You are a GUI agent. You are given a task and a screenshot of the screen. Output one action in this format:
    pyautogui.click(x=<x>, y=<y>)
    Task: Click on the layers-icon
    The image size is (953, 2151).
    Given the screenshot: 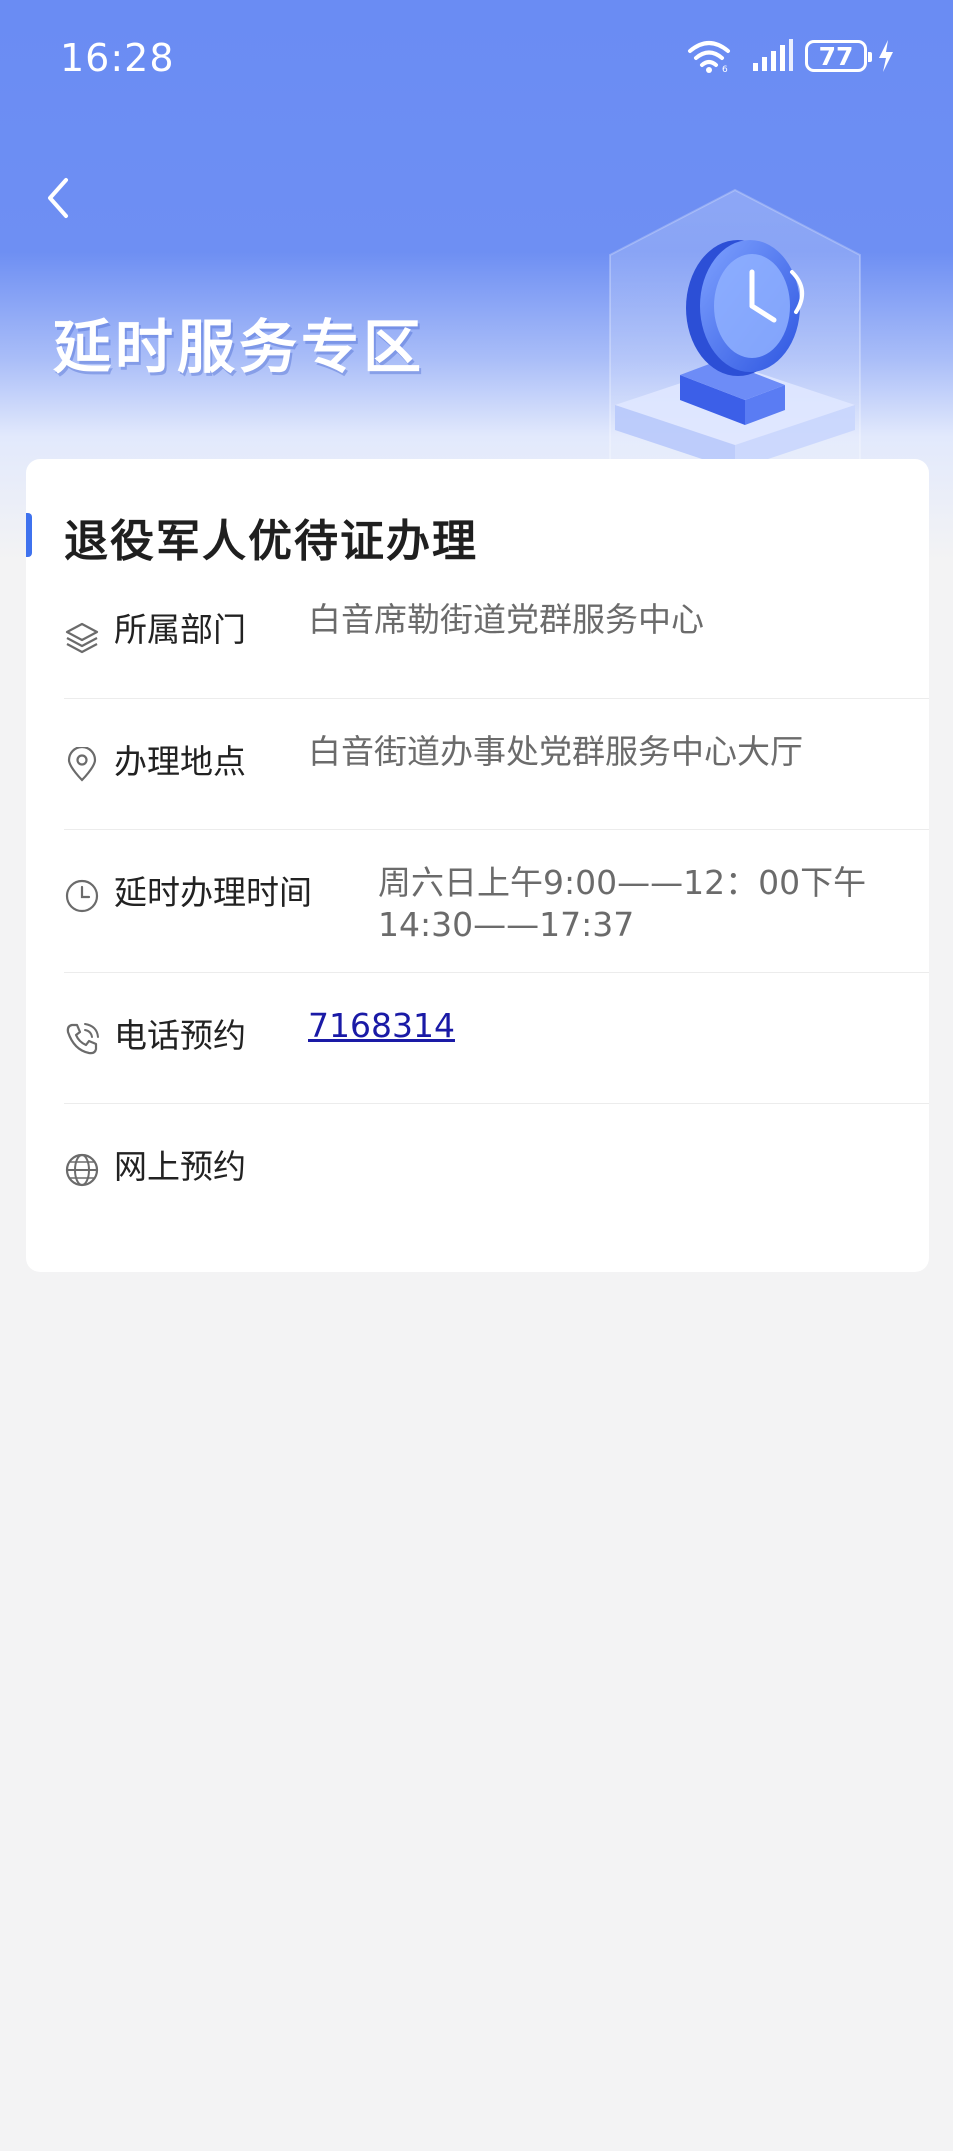 What is the action you would take?
    pyautogui.click(x=82, y=638)
    